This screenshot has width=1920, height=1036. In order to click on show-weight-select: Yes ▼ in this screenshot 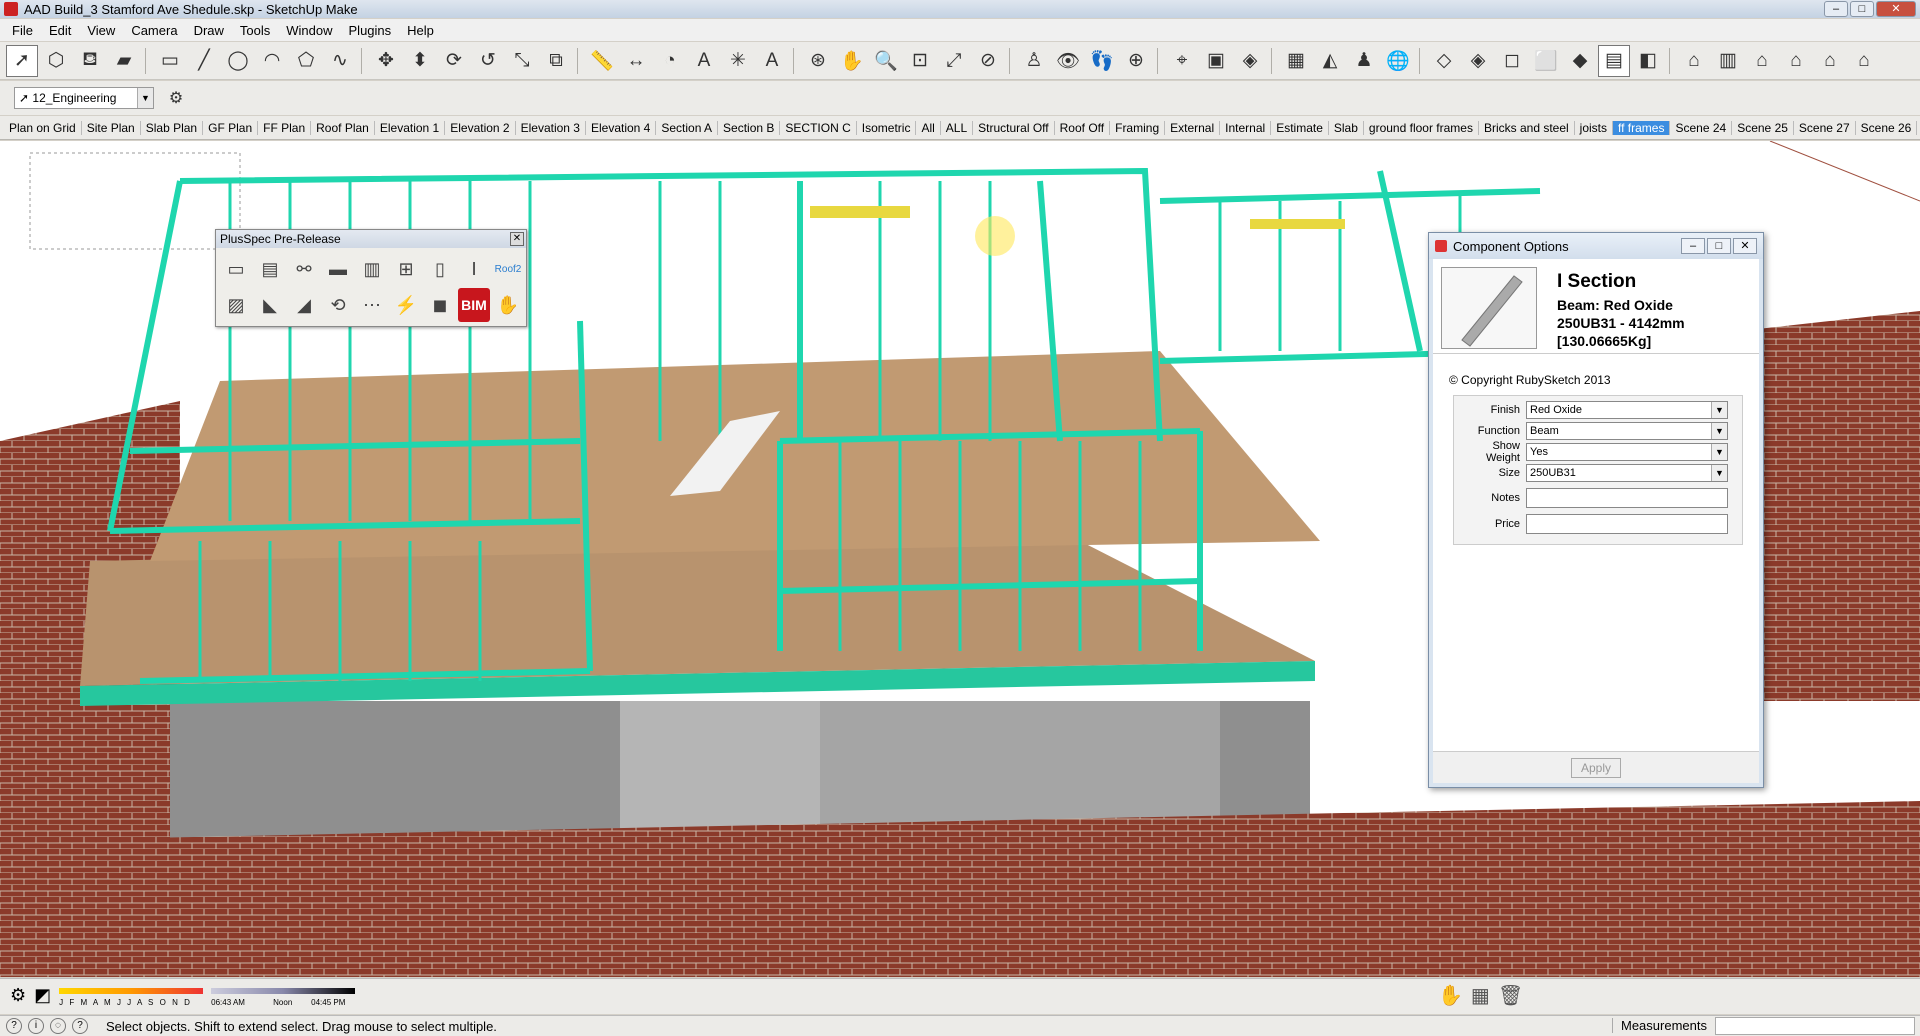, I will do `click(1627, 452)`.